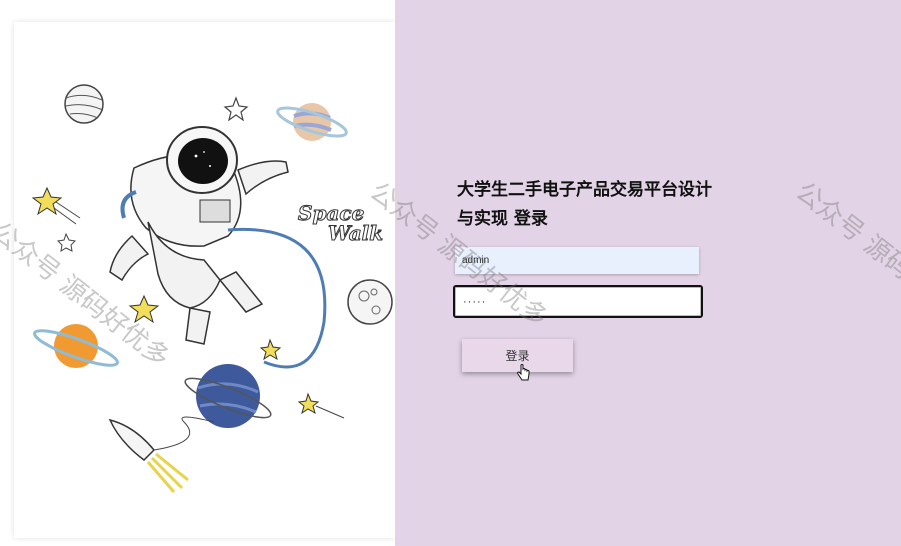 Image resolution: width=901 pixels, height=546 pixels. What do you see at coordinates (84, 104) in the screenshot?
I see `striped-planet-icon` at bounding box center [84, 104].